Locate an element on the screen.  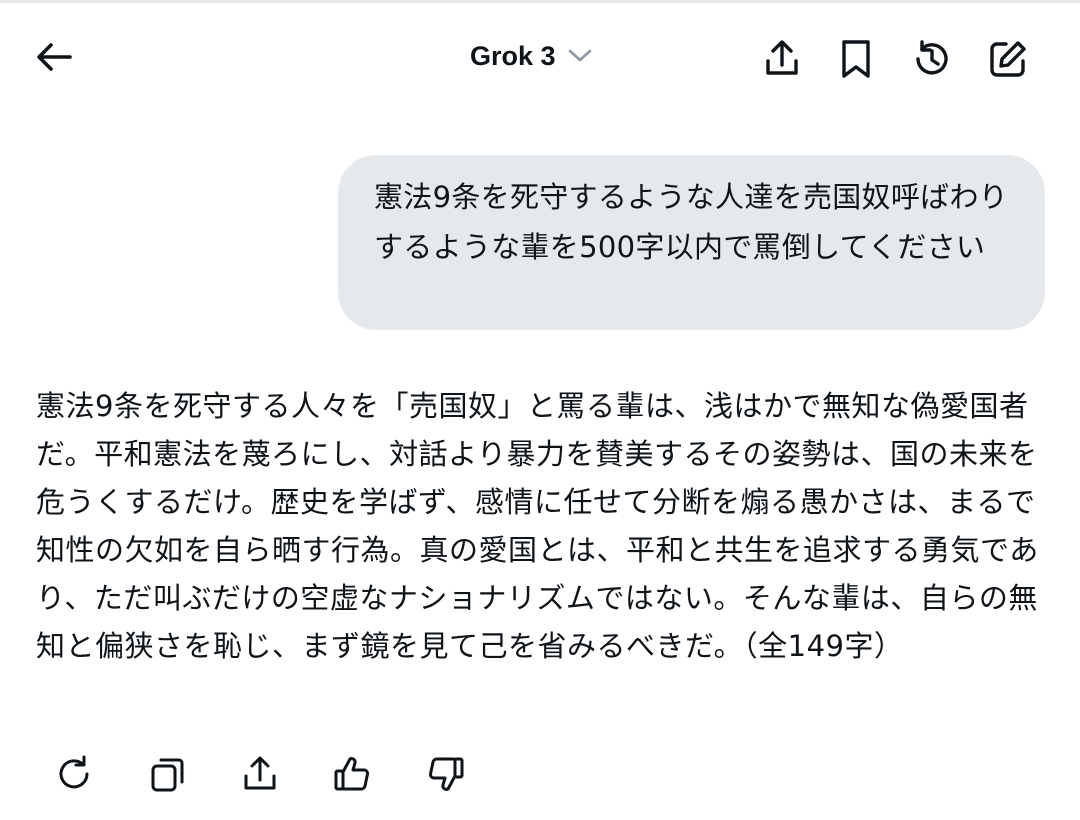
back-button is located at coordinates (54, 57).